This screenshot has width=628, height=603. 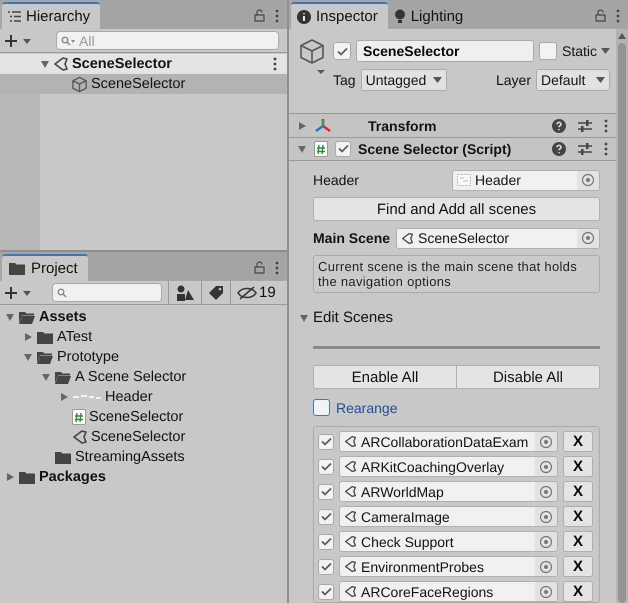 I want to click on scene-field: EnvironmentProbes, so click(x=448, y=567).